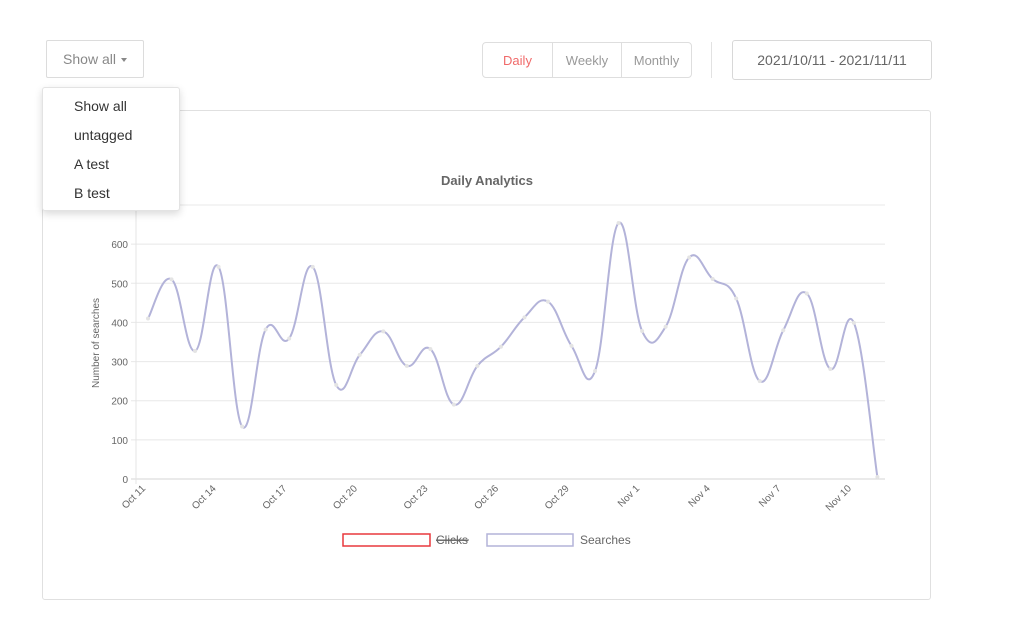 The image size is (1024, 628). I want to click on y-tick-label: 200, so click(119, 402).